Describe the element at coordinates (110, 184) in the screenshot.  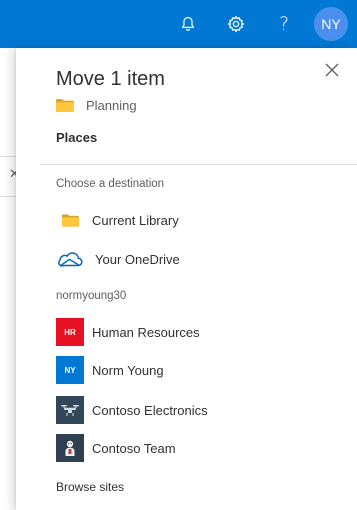
I see `choose-destination-label: Choose a destination` at that location.